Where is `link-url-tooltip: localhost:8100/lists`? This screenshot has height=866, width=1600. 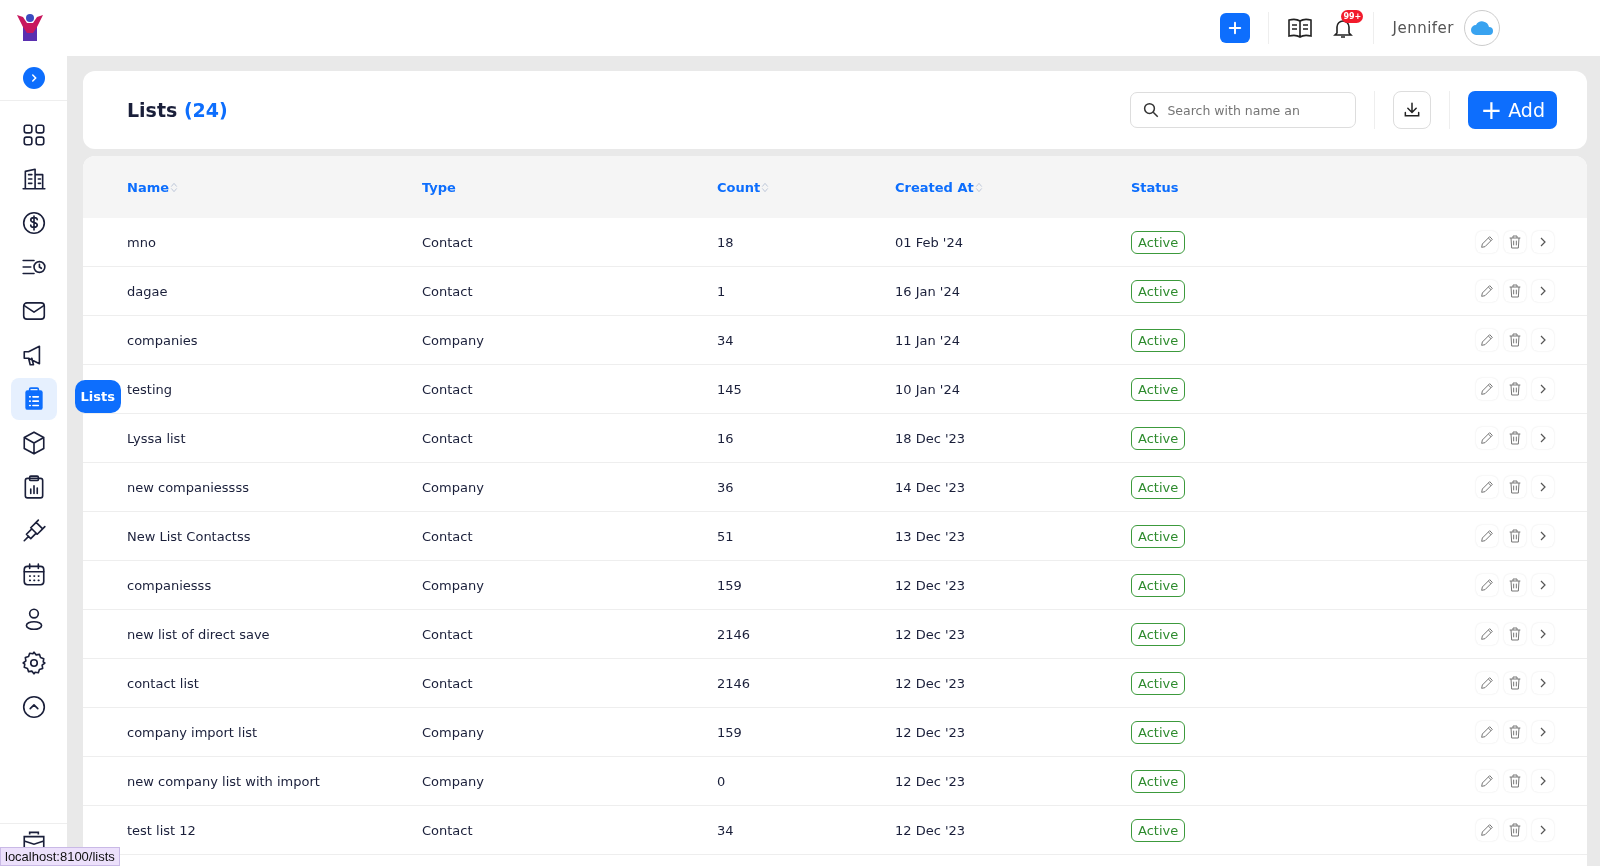 link-url-tooltip: localhost:8100/lists is located at coordinates (60, 856).